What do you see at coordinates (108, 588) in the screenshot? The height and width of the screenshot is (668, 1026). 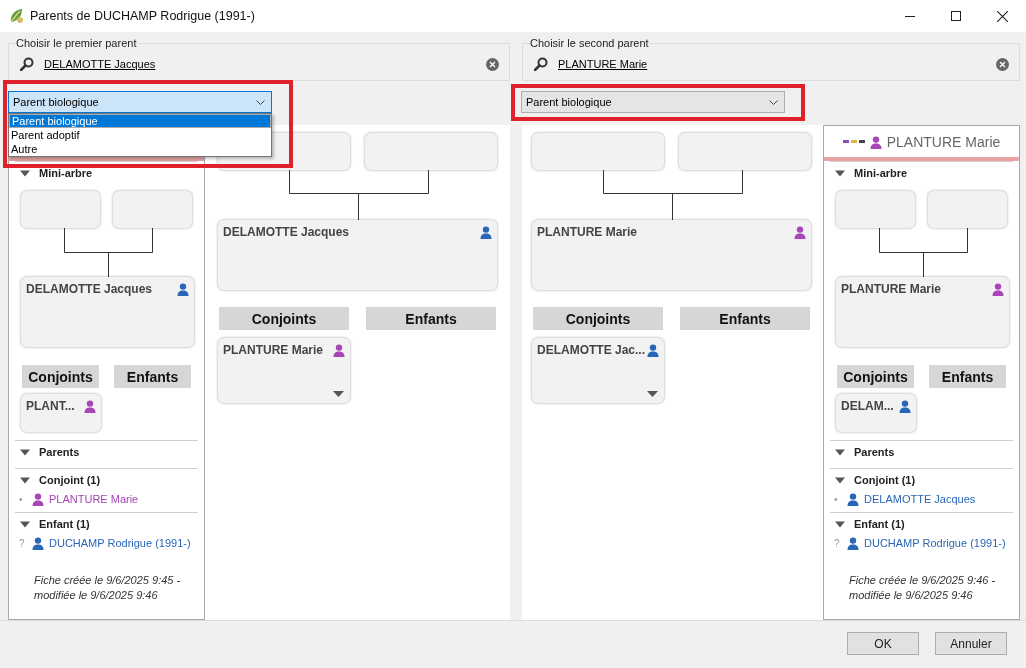 I see `record-footnote: Fiche créée le 9/6/2025 9:45 - modifiée le 9/6/2025 9:46` at bounding box center [108, 588].